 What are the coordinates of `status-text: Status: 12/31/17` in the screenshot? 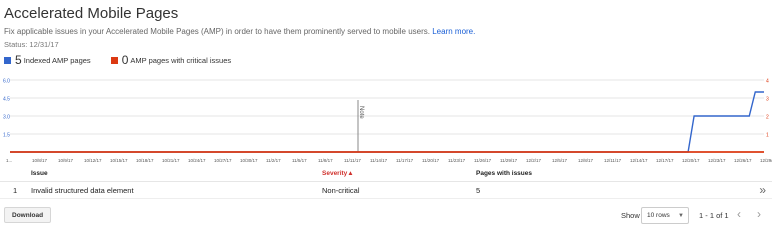 It's located at (31, 44).